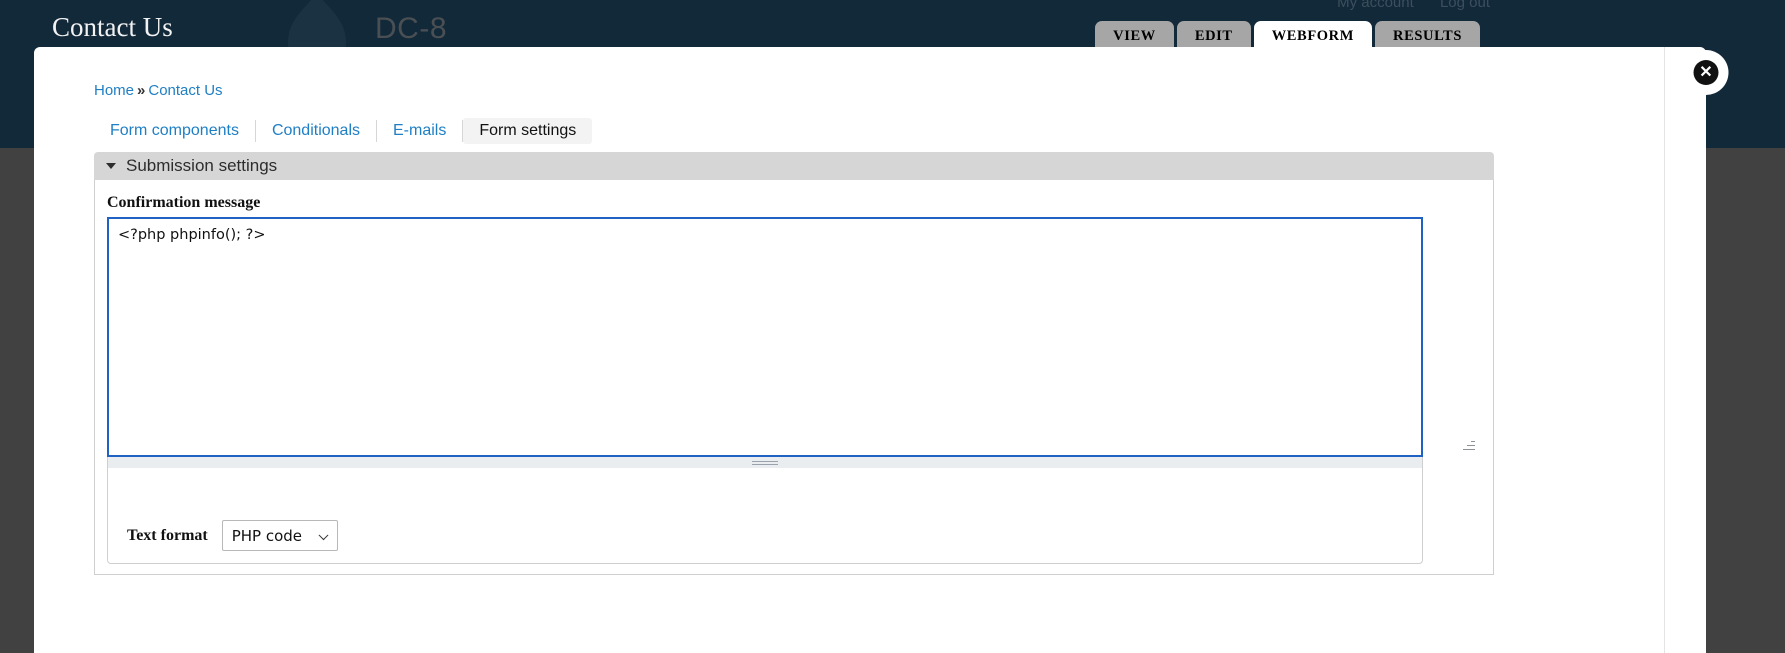  I want to click on my-account-link: My account, so click(1375, 5).